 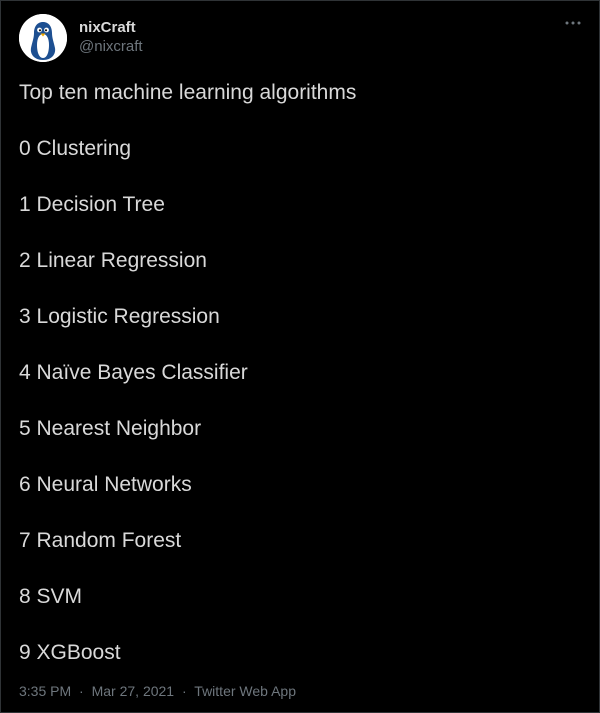 I want to click on tweet-list-item: 9 XGBoost, so click(x=70, y=652).